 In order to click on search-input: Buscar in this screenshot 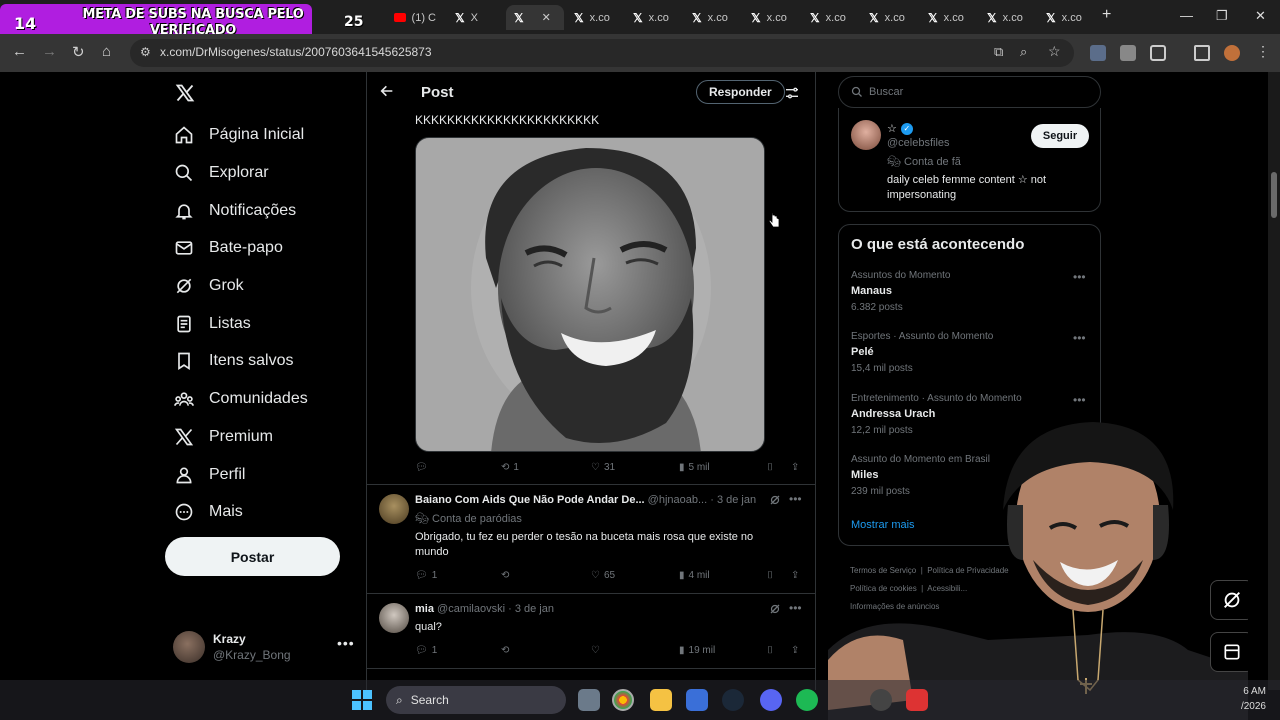, I will do `click(969, 92)`.